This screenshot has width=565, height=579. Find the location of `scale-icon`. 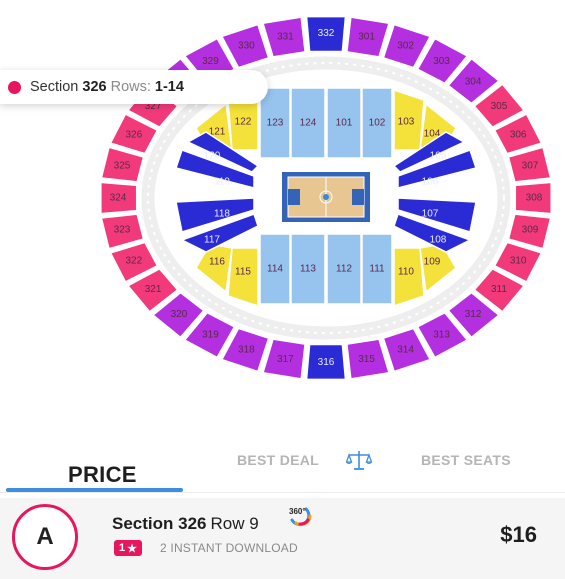

scale-icon is located at coordinates (359, 460).